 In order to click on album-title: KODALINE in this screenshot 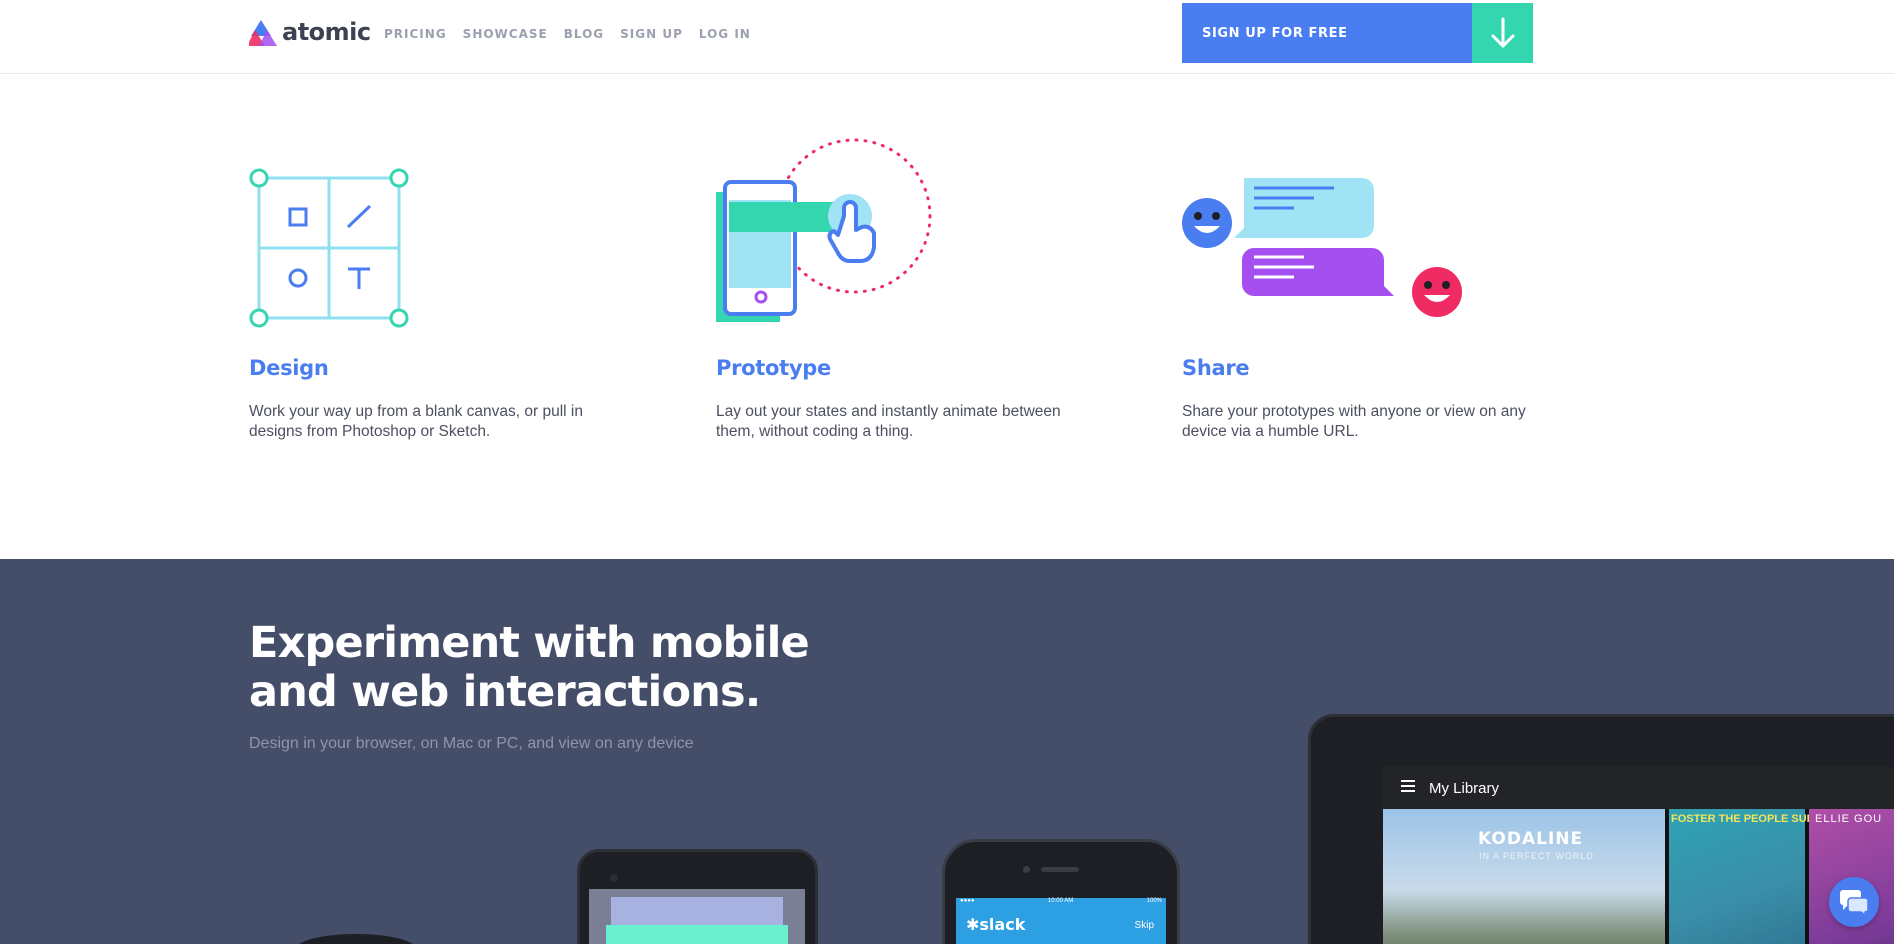, I will do `click(1531, 839)`.